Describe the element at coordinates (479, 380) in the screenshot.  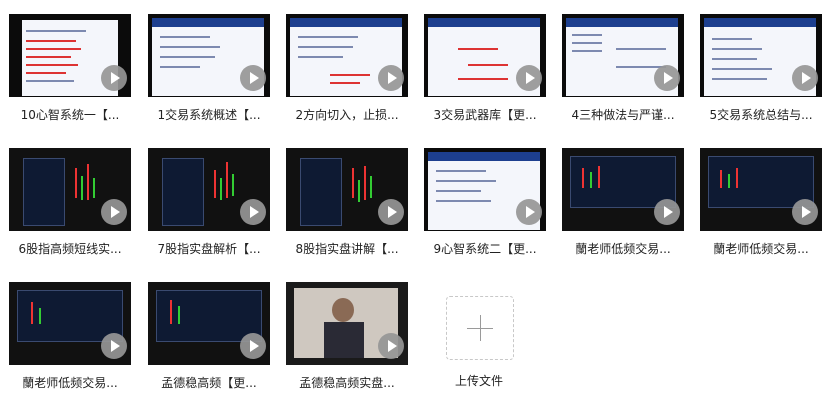
I see `upload-label: 上传文件` at that location.